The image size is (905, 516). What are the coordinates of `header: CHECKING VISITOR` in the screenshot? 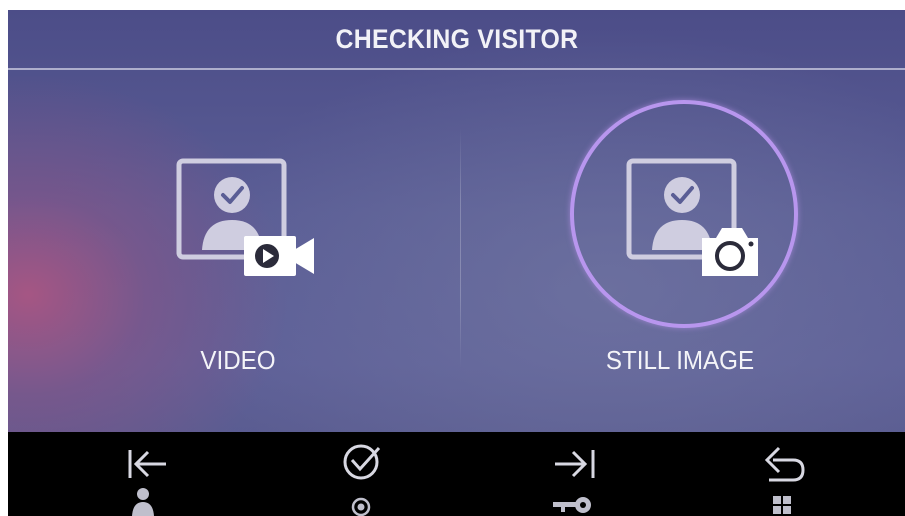 It's located at (456, 39).